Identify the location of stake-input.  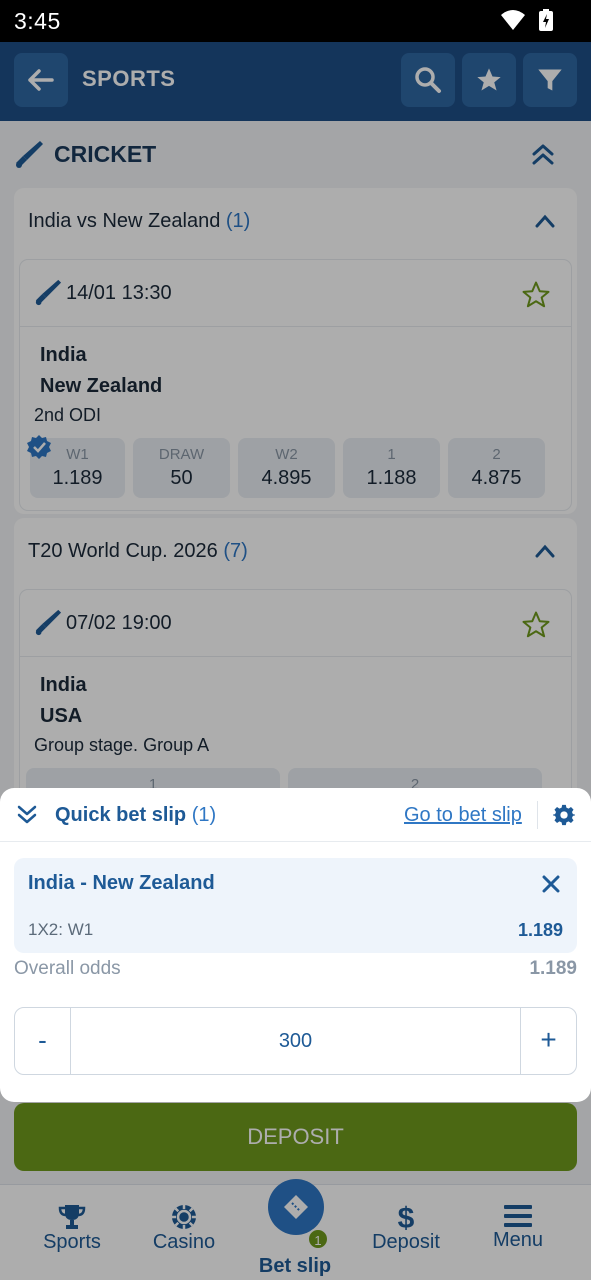
(295, 1041).